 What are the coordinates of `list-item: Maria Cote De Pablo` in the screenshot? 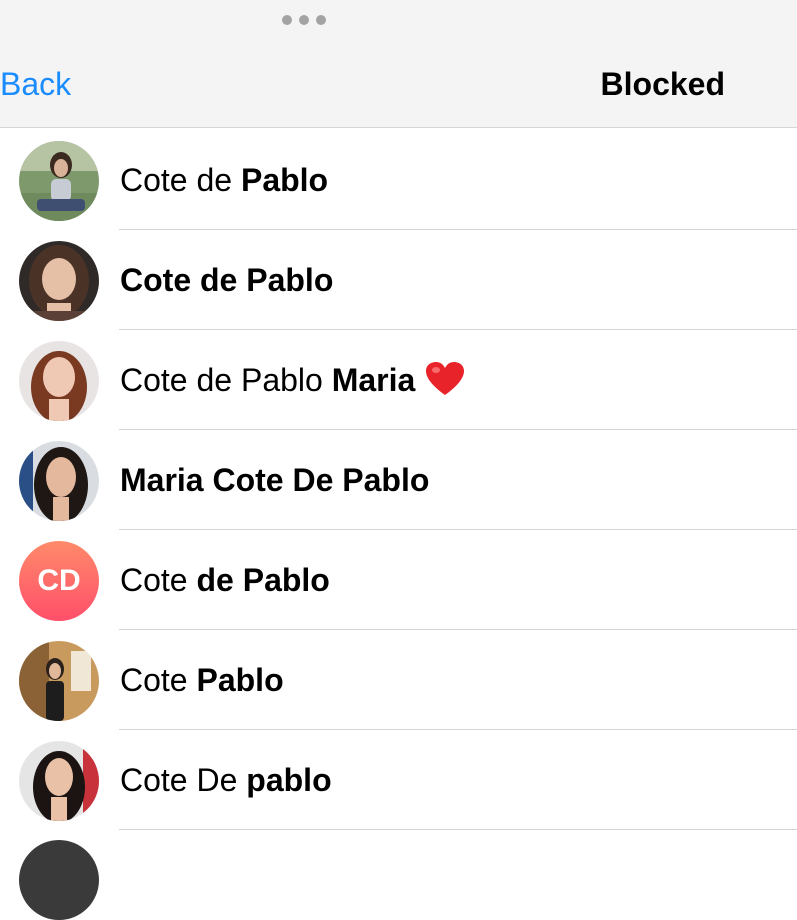 It's located at (398, 480).